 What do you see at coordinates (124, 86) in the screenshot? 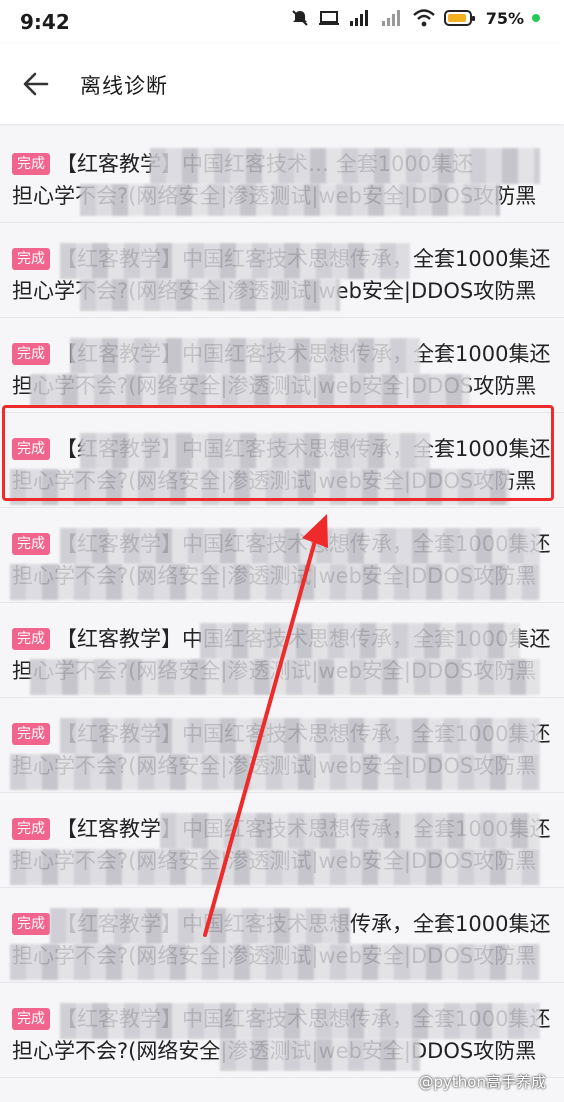
I see `page-title: 离线诊断` at bounding box center [124, 86].